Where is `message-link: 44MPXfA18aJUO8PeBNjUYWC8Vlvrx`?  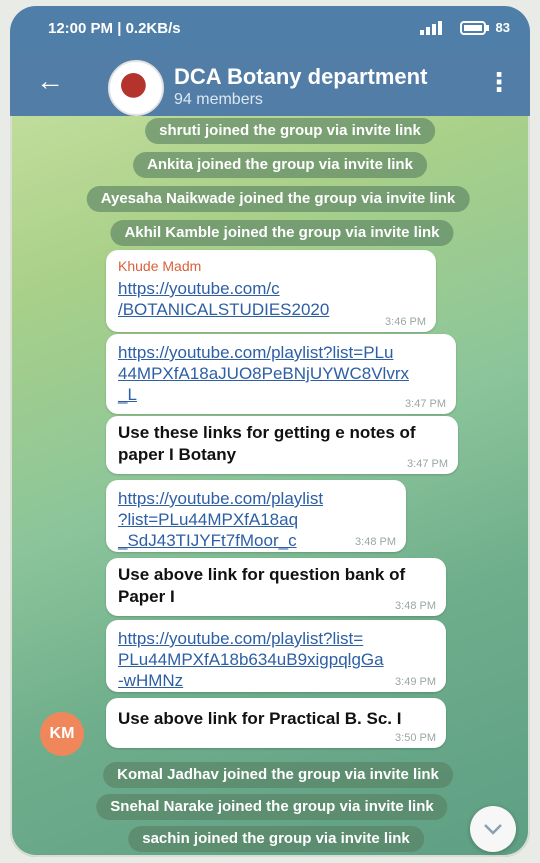 message-link: 44MPXfA18aJUO8PeBNjUYWC8Vlvrx is located at coordinates (281, 373).